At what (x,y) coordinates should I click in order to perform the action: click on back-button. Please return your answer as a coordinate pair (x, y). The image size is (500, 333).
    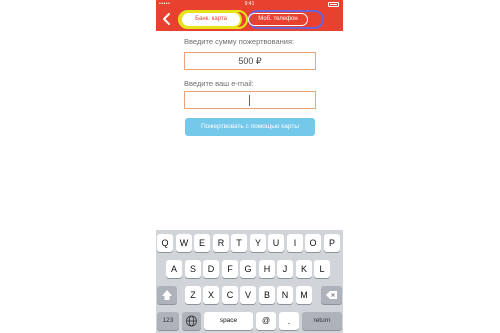
    Looking at the image, I should click on (167, 19).